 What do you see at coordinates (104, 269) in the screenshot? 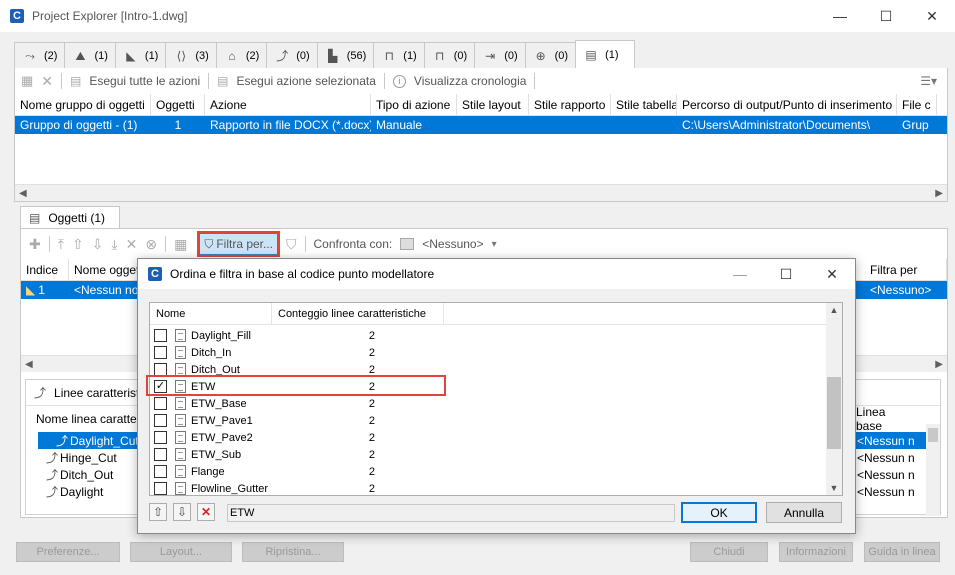
I see `col-object-name: Nome oggett` at bounding box center [104, 269].